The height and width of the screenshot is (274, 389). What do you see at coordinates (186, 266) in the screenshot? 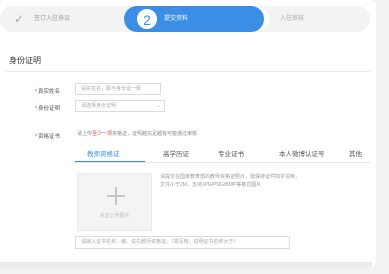
I see `card-bottom-edge` at bounding box center [186, 266].